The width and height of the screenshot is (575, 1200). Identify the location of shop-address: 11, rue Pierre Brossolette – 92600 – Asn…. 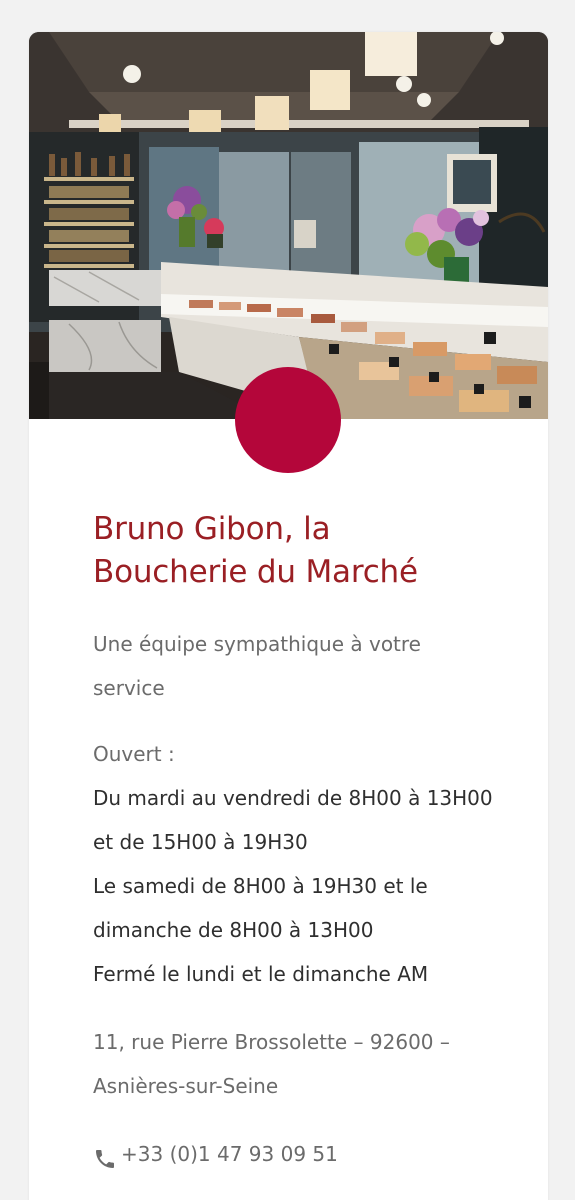
(271, 1064).